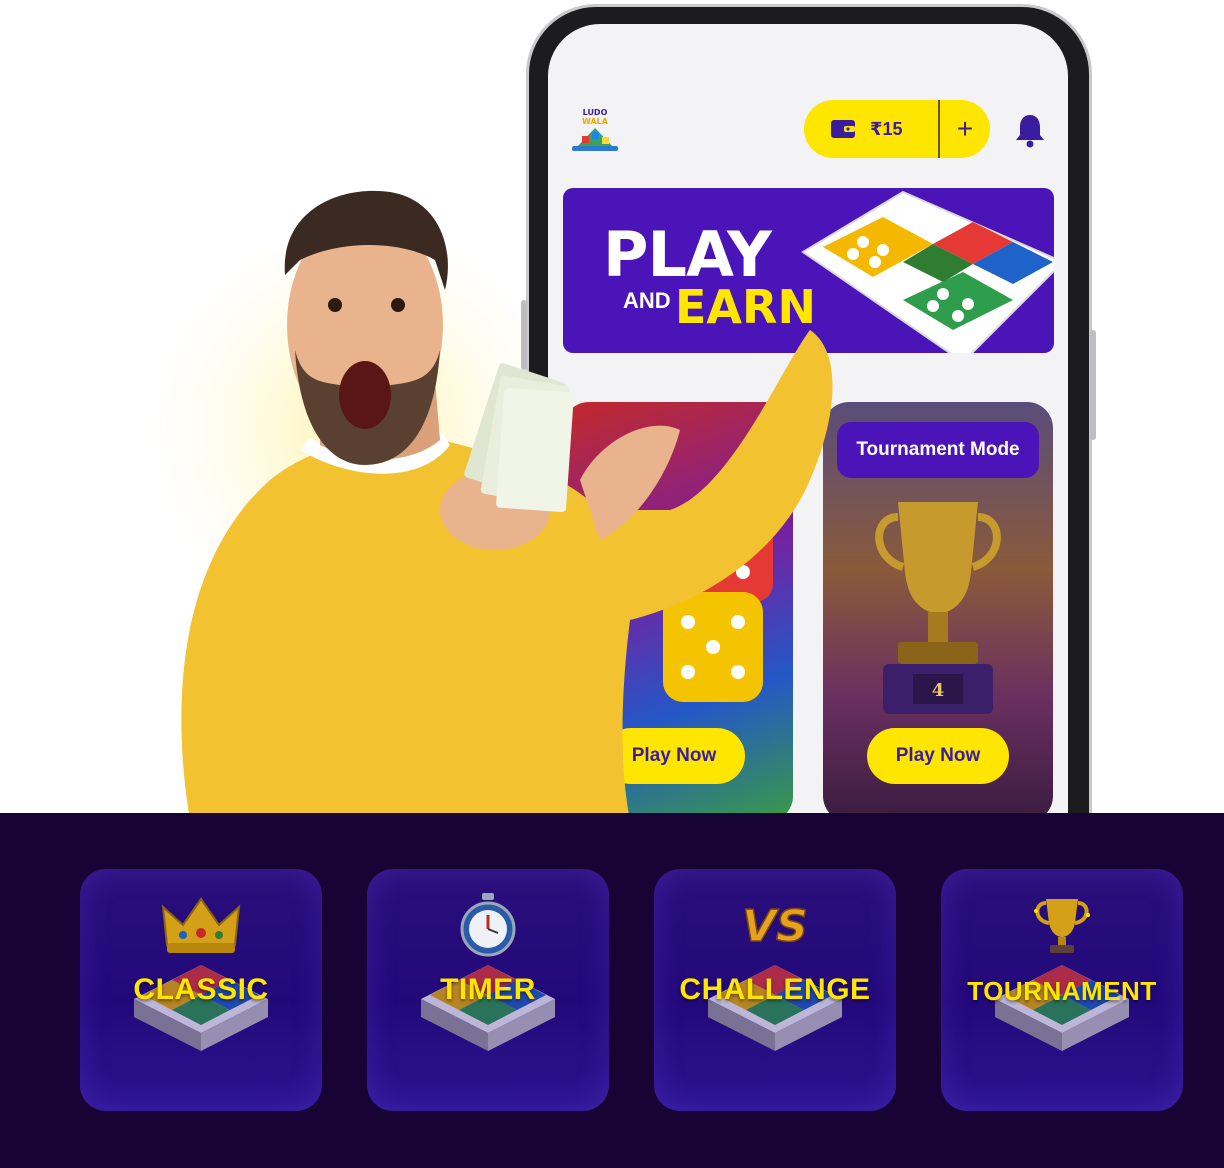 The width and height of the screenshot is (1224, 1168). I want to click on svg-text: VS, so click(775, 926).